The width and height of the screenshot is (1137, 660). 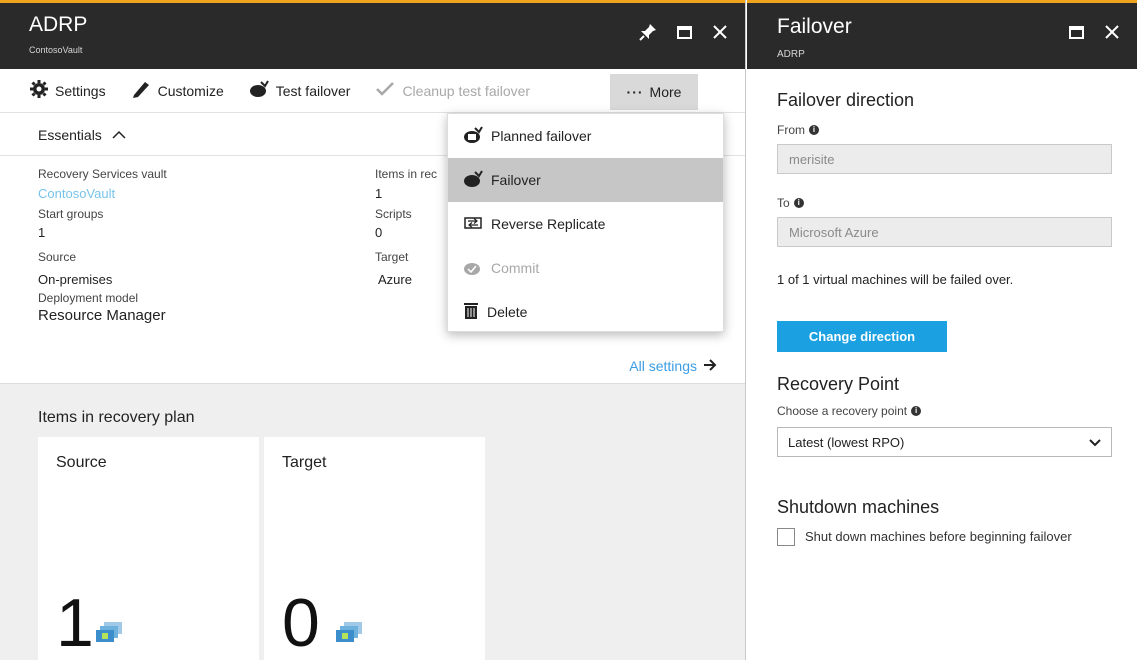 What do you see at coordinates (70, 134) in the screenshot?
I see `essentials-label: Essentials` at bounding box center [70, 134].